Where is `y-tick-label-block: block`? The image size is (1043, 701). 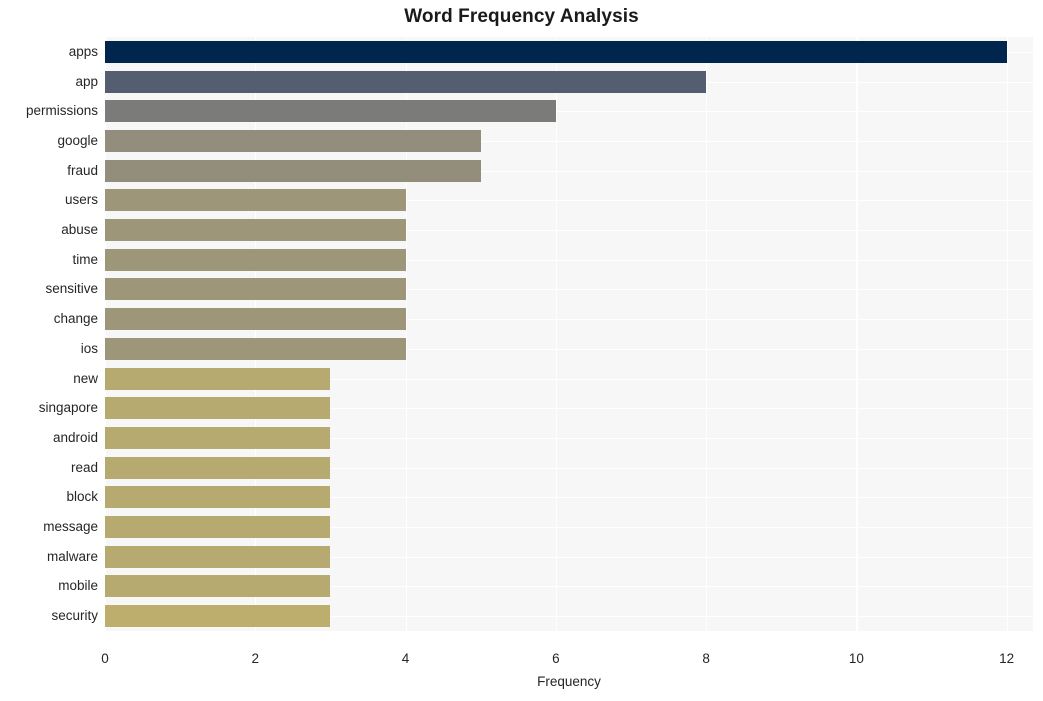 y-tick-label-block: block is located at coordinates (82, 497).